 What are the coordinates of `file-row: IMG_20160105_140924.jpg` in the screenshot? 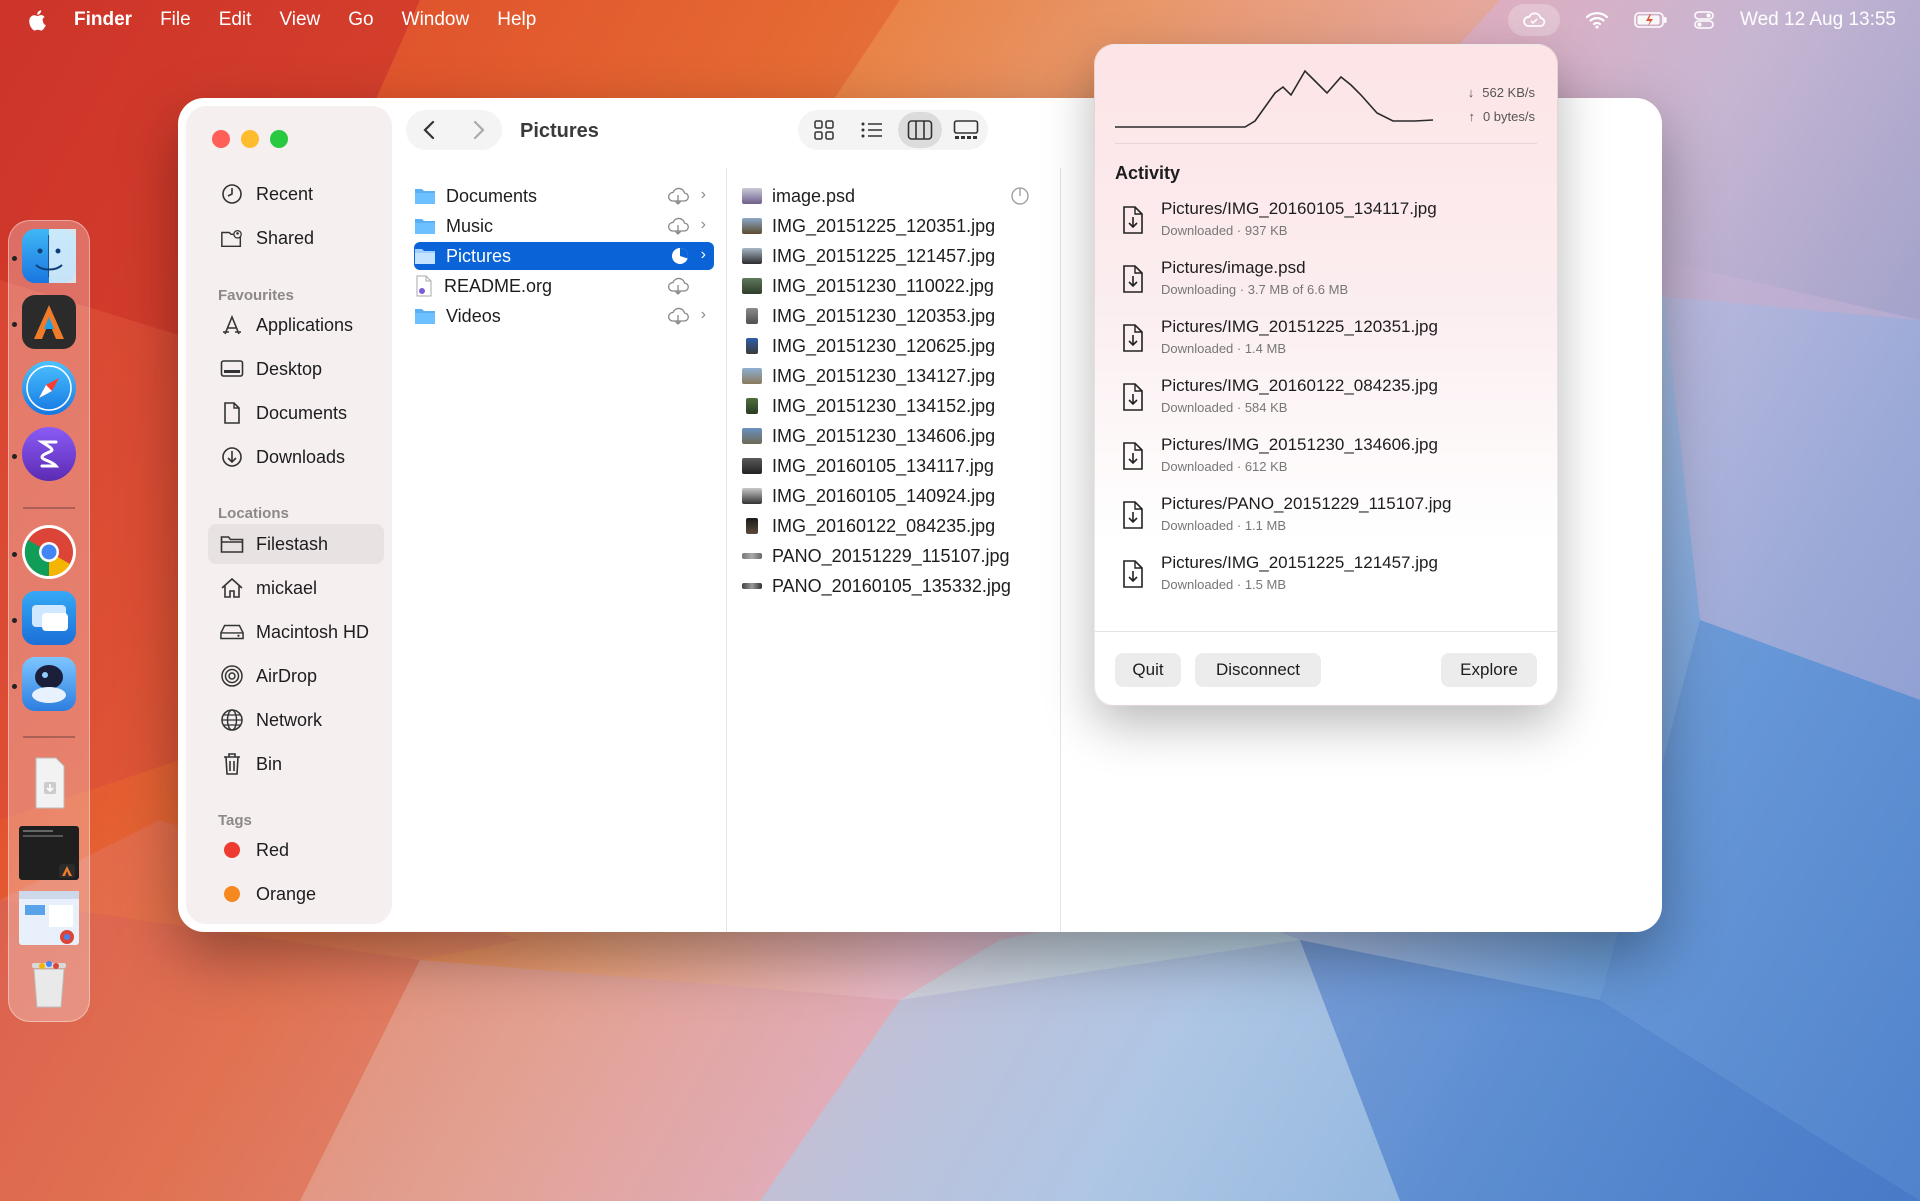 It's located at (888, 496).